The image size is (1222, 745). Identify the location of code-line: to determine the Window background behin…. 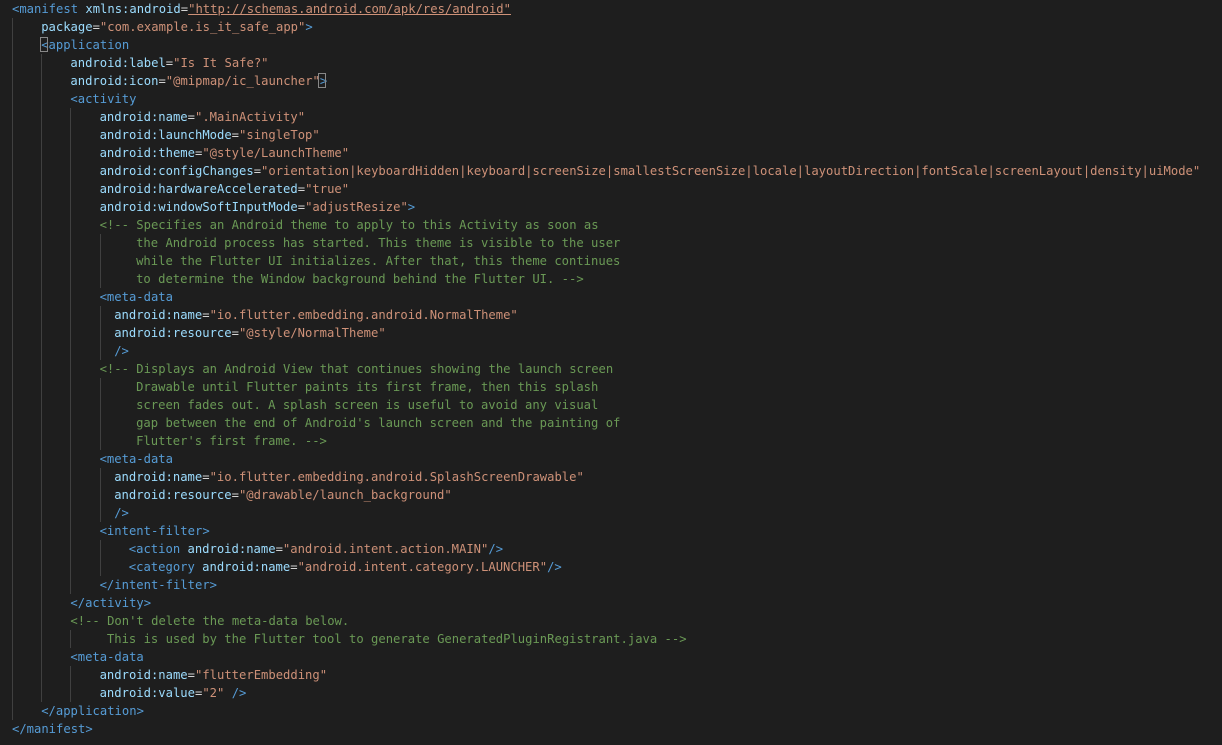
(611, 279).